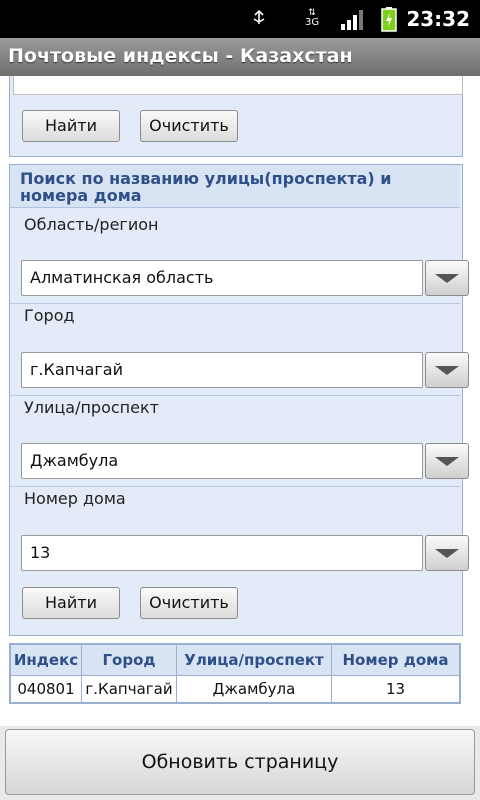 The height and width of the screenshot is (800, 480). I want to click on battery-charging-icon, so click(389, 19).